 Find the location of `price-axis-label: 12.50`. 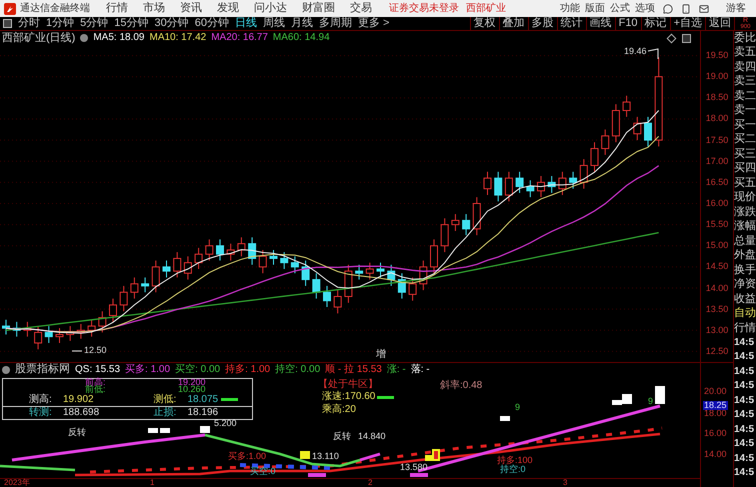

price-axis-label: 12.50 is located at coordinates (717, 351).